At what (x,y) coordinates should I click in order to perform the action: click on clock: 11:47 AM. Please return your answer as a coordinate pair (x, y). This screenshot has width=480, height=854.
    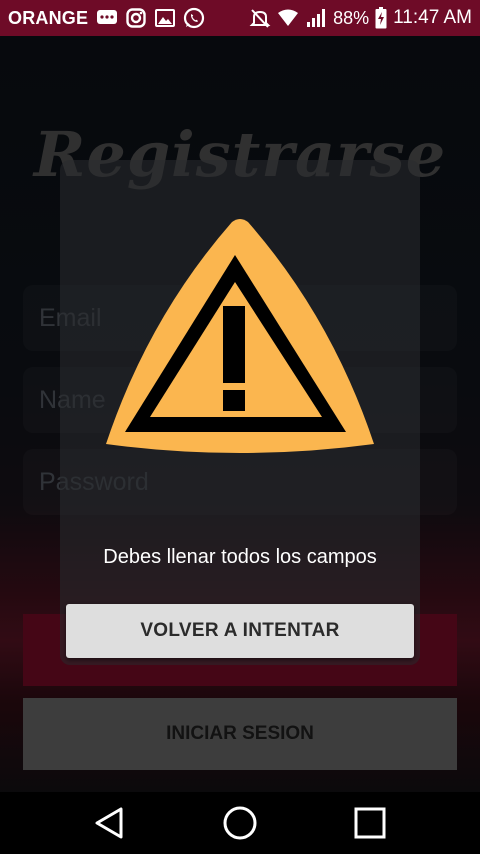
    Looking at the image, I should click on (432, 17).